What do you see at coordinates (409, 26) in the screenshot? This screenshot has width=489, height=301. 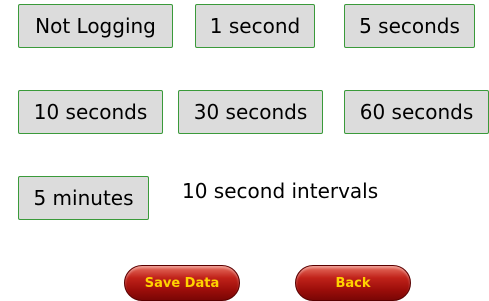 I see `five-seconds-button: 5 seconds` at bounding box center [409, 26].